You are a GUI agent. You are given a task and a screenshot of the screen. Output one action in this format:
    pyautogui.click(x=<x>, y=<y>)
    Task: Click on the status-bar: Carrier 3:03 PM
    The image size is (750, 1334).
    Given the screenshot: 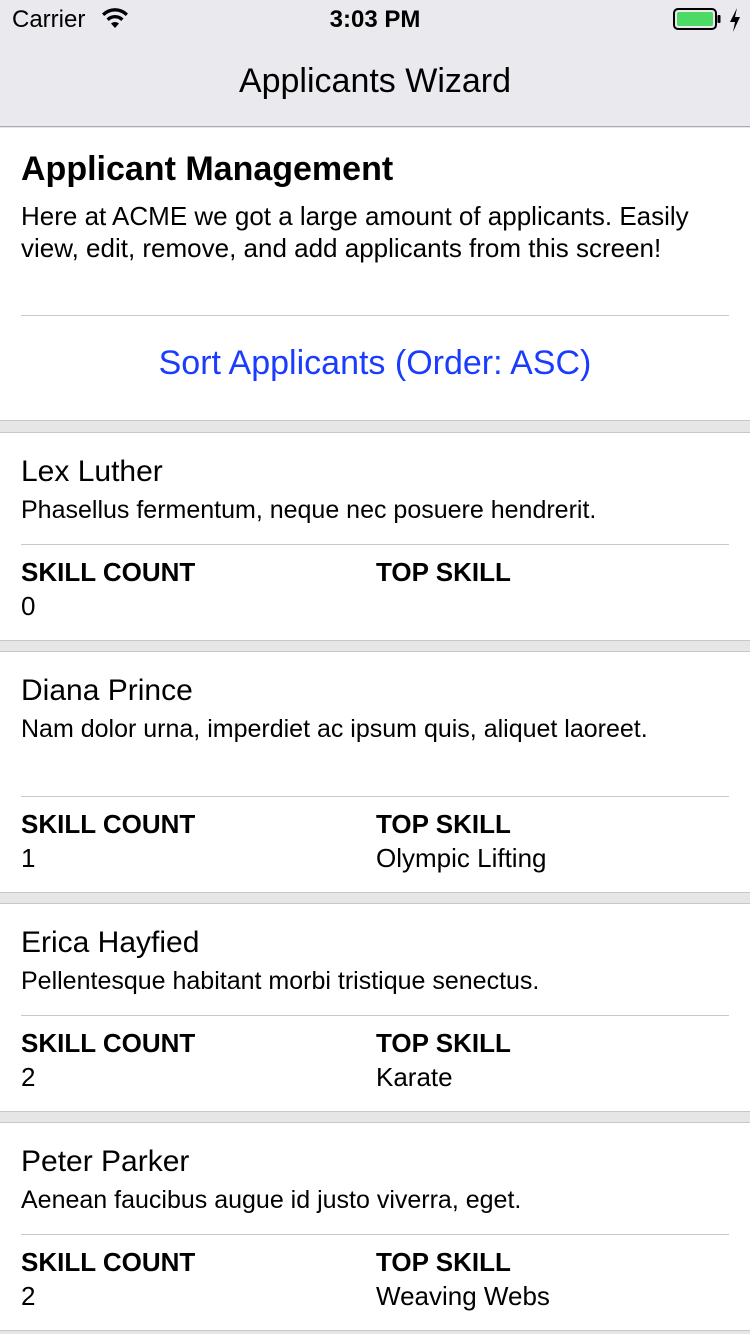 What is the action you would take?
    pyautogui.click(x=375, y=20)
    